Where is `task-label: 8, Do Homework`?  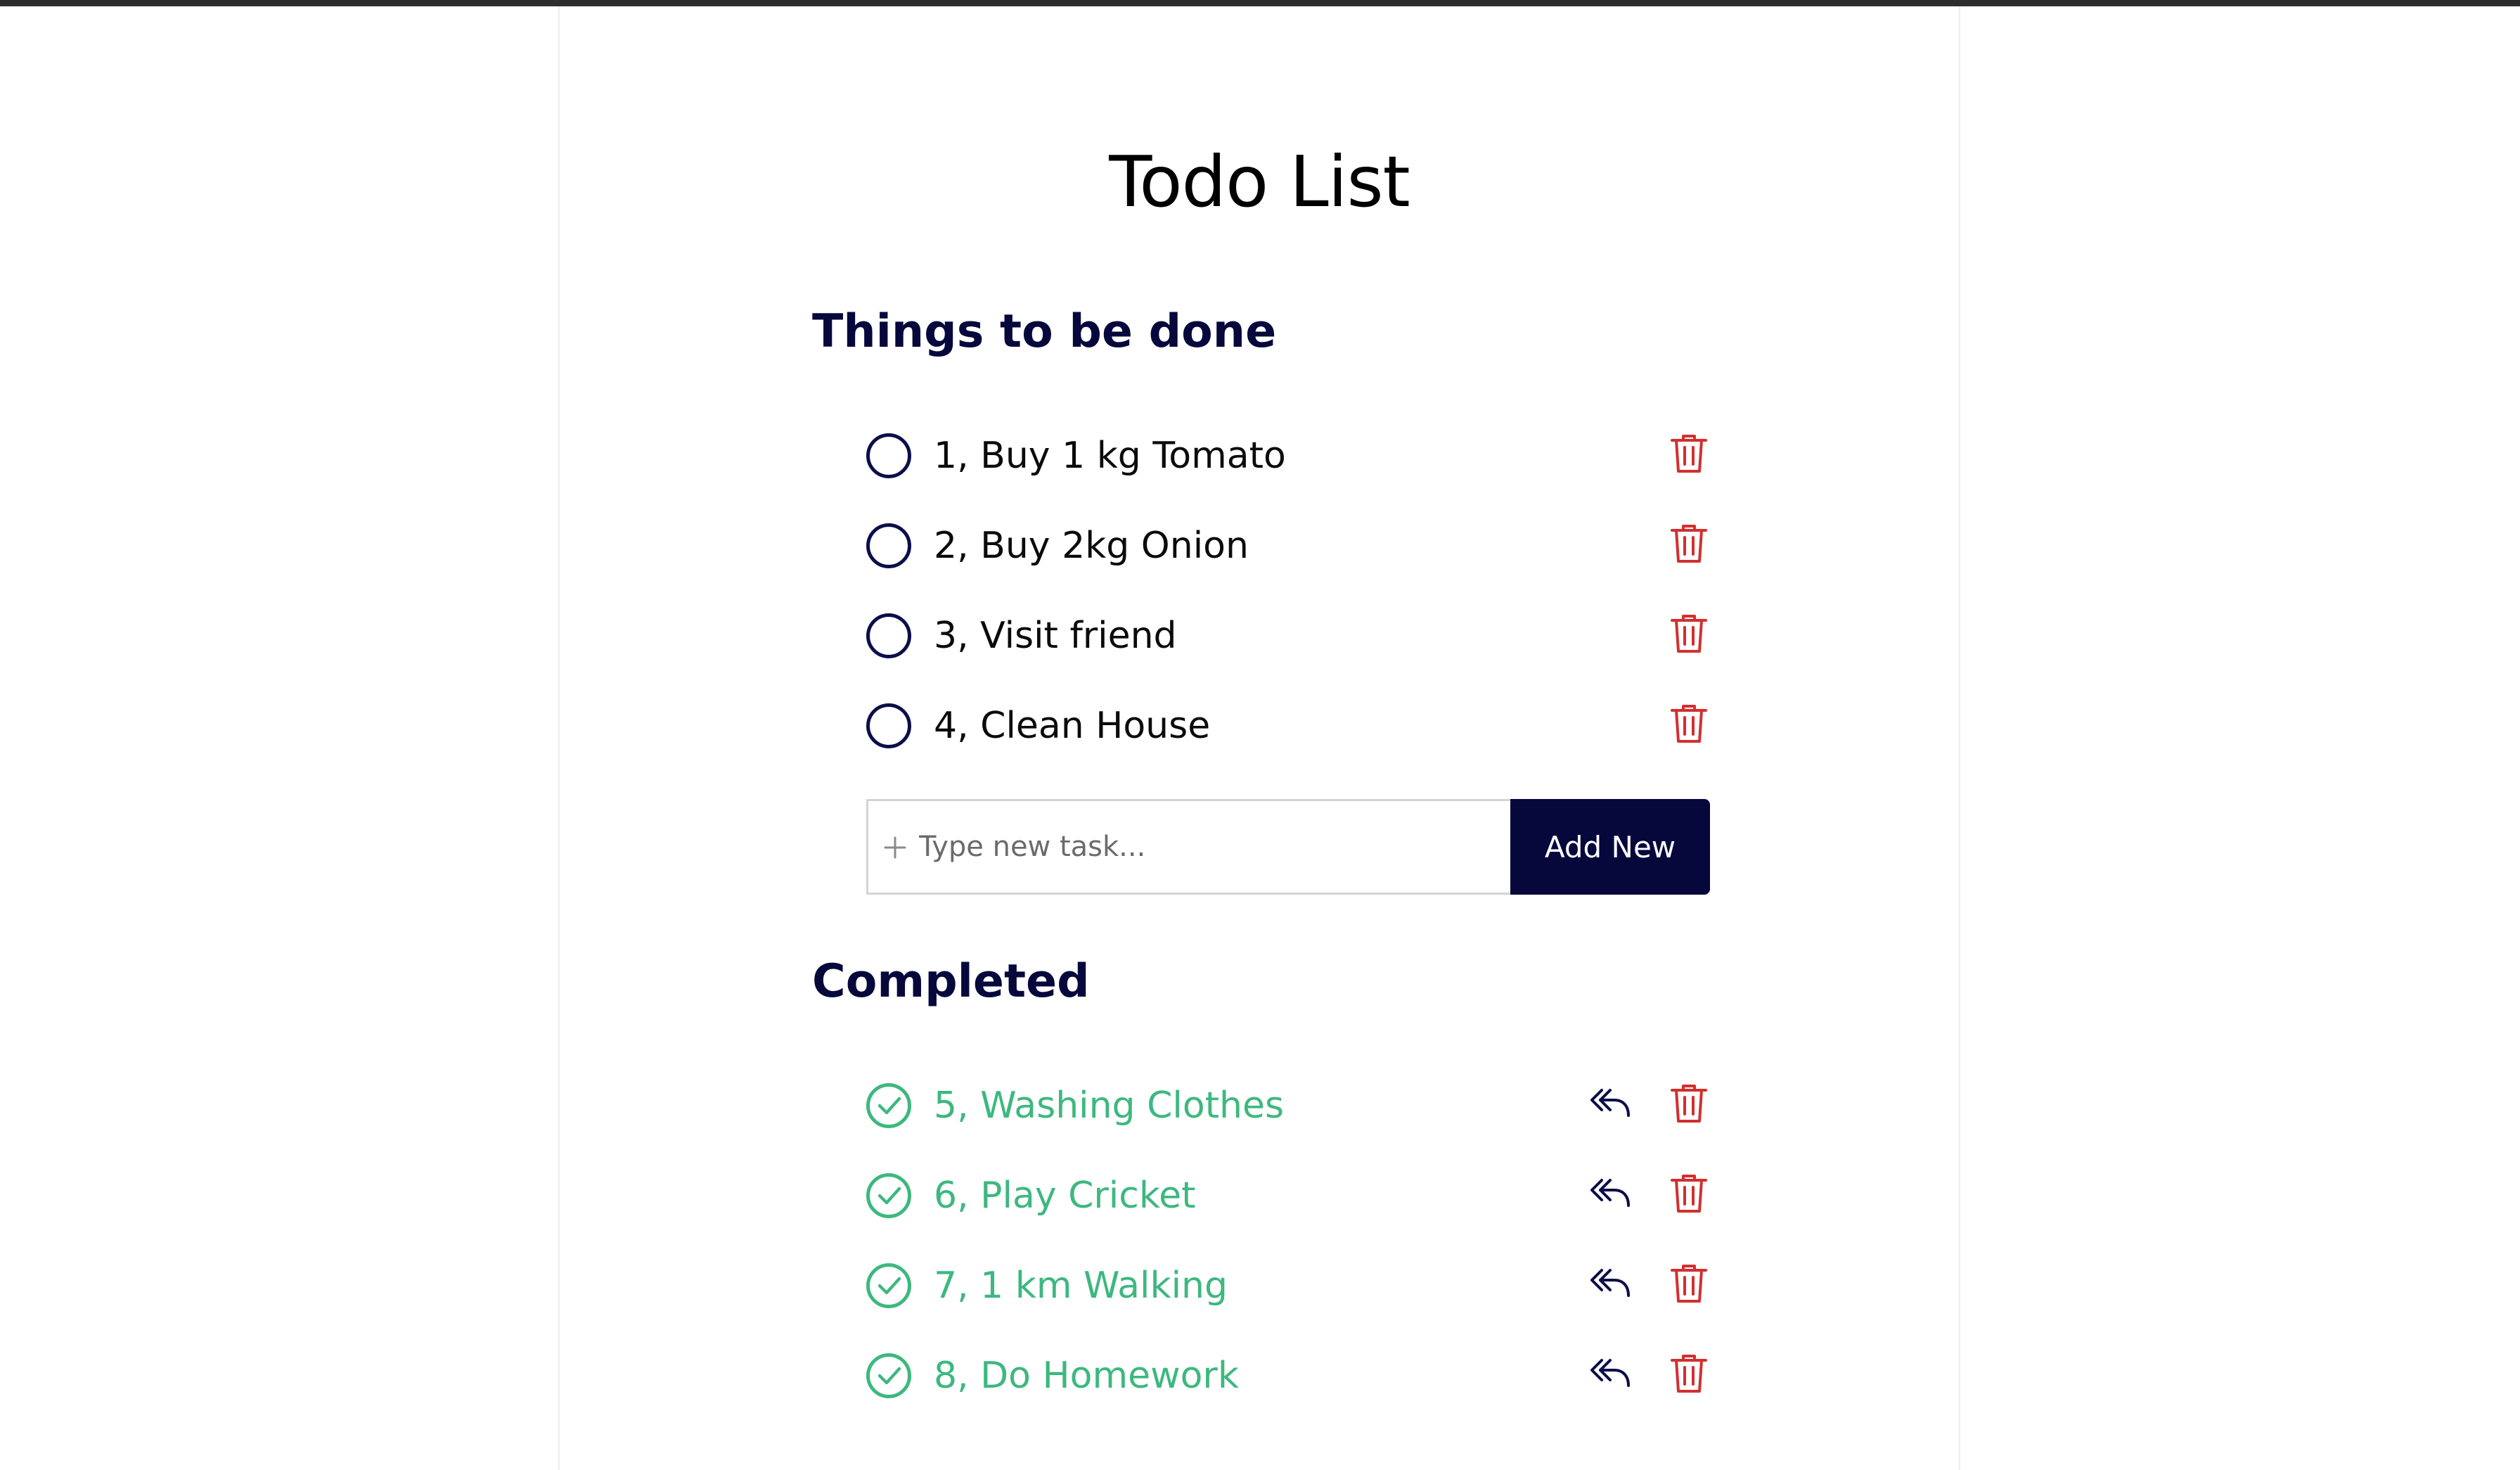 task-label: 8, Do Homework is located at coordinates (1086, 1376).